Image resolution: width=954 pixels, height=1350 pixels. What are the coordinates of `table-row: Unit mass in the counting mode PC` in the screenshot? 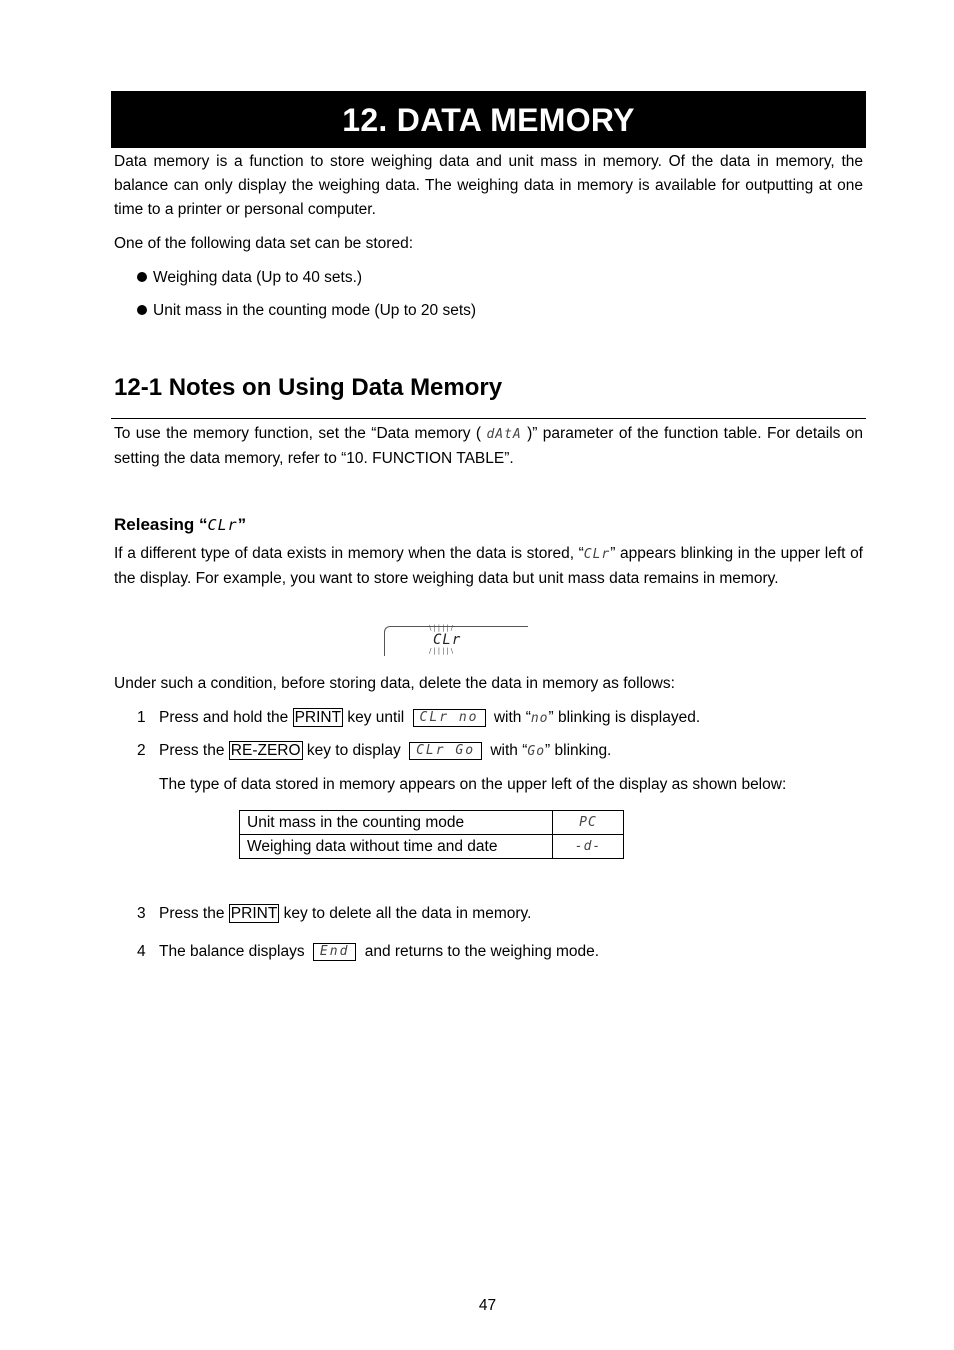 It's located at (431, 822).